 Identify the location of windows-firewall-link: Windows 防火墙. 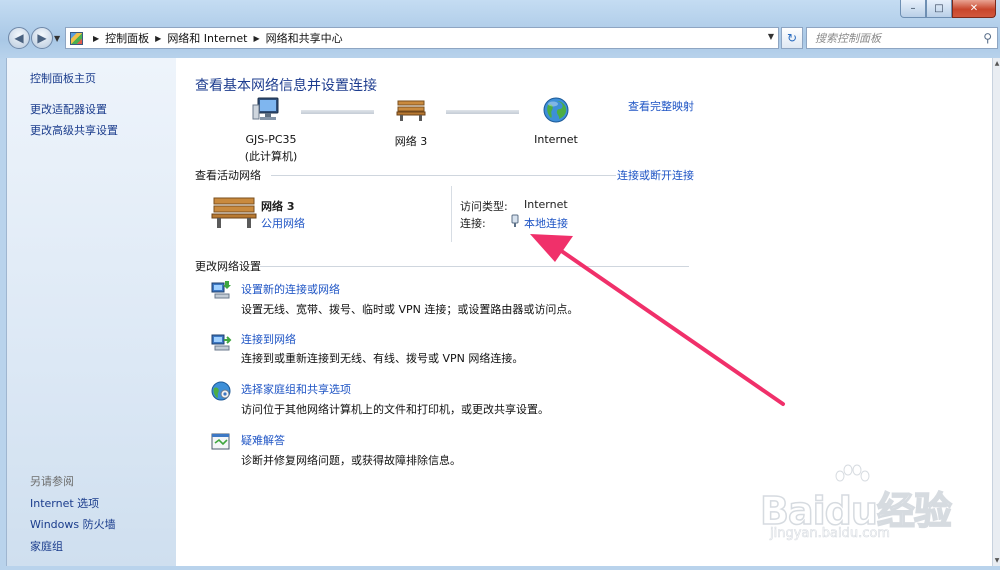
(73, 524).